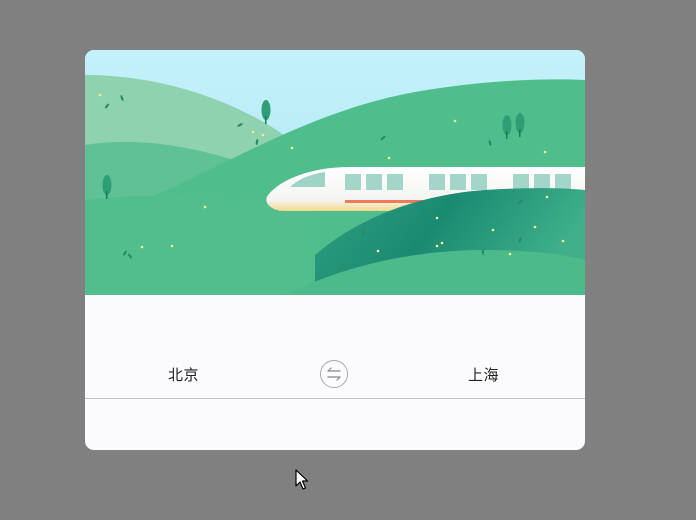 Image resolution: width=696 pixels, height=520 pixels. I want to click on route-selector: 北京 上海, so click(335, 374).